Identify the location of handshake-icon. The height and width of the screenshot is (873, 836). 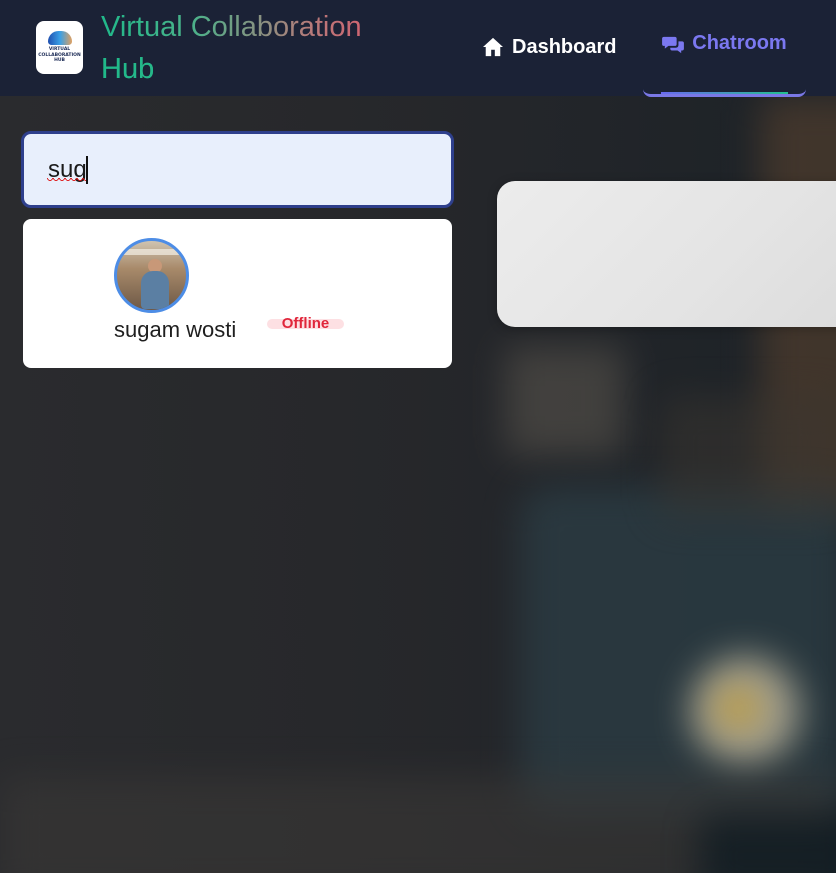
(59, 38).